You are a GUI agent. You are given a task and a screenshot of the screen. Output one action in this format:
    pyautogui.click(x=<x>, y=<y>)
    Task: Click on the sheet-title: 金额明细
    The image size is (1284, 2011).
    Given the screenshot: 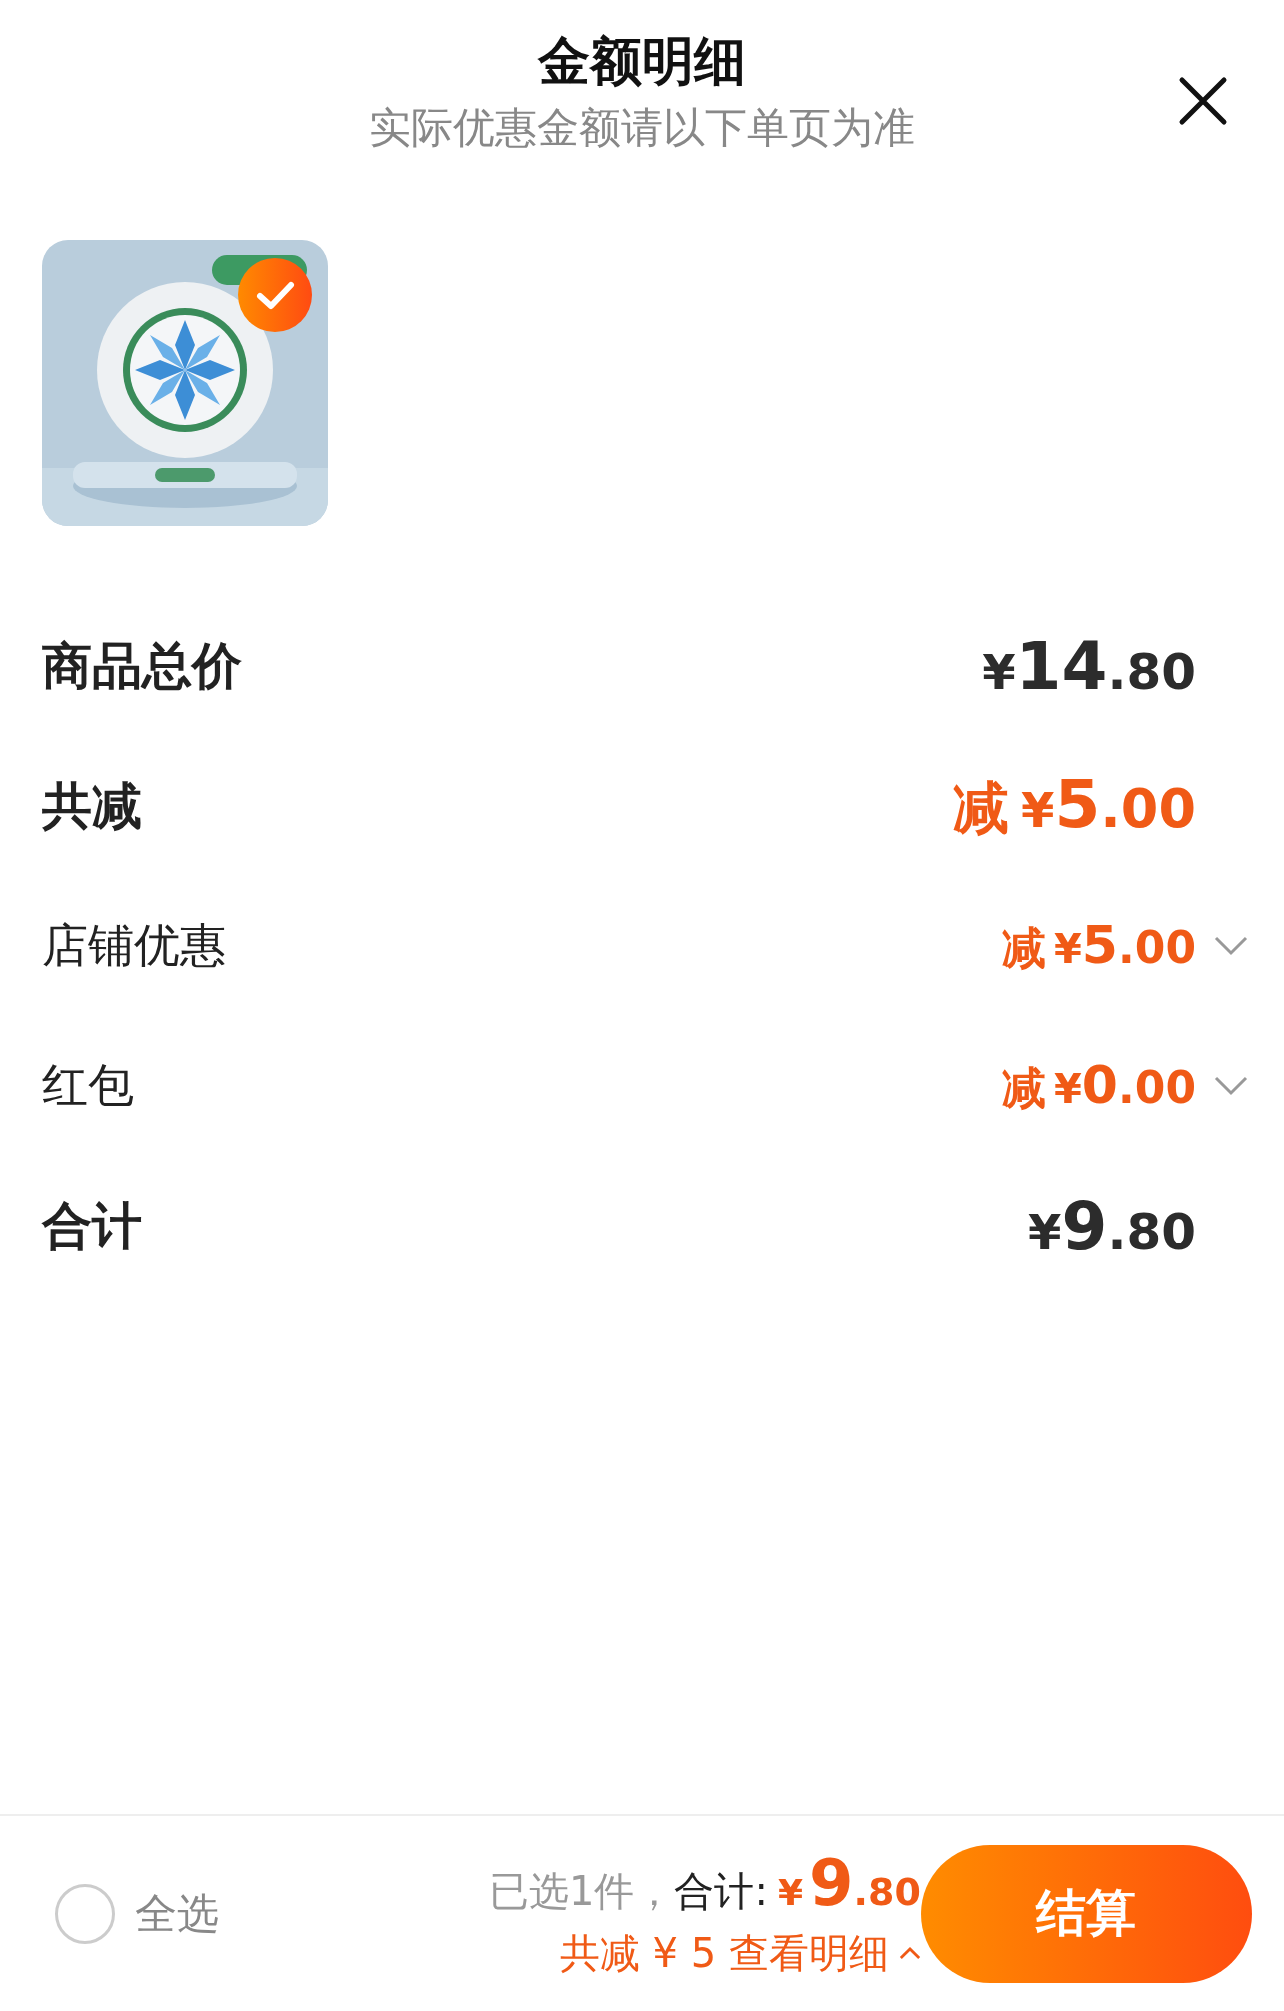 What is the action you would take?
    pyautogui.click(x=642, y=61)
    